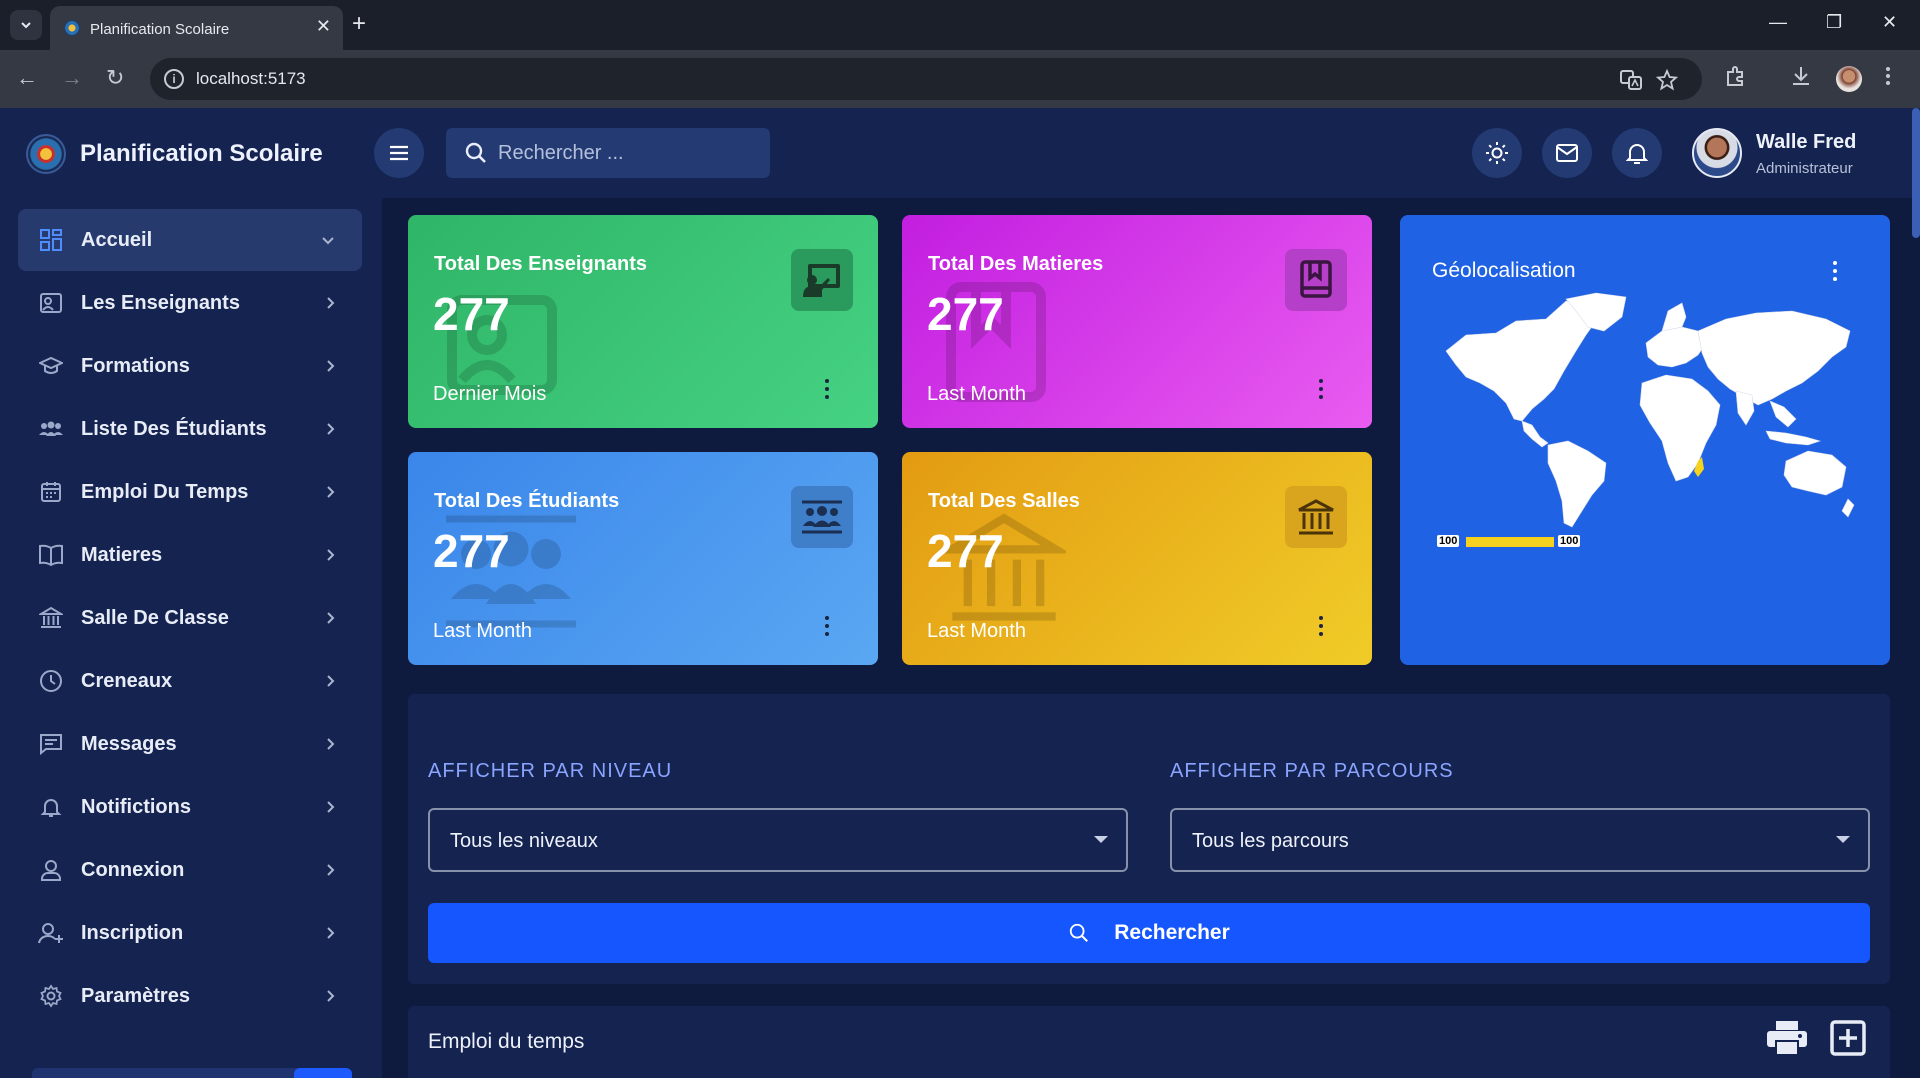  Describe the element at coordinates (1815, 473) in the screenshot. I see `map-australia` at that location.